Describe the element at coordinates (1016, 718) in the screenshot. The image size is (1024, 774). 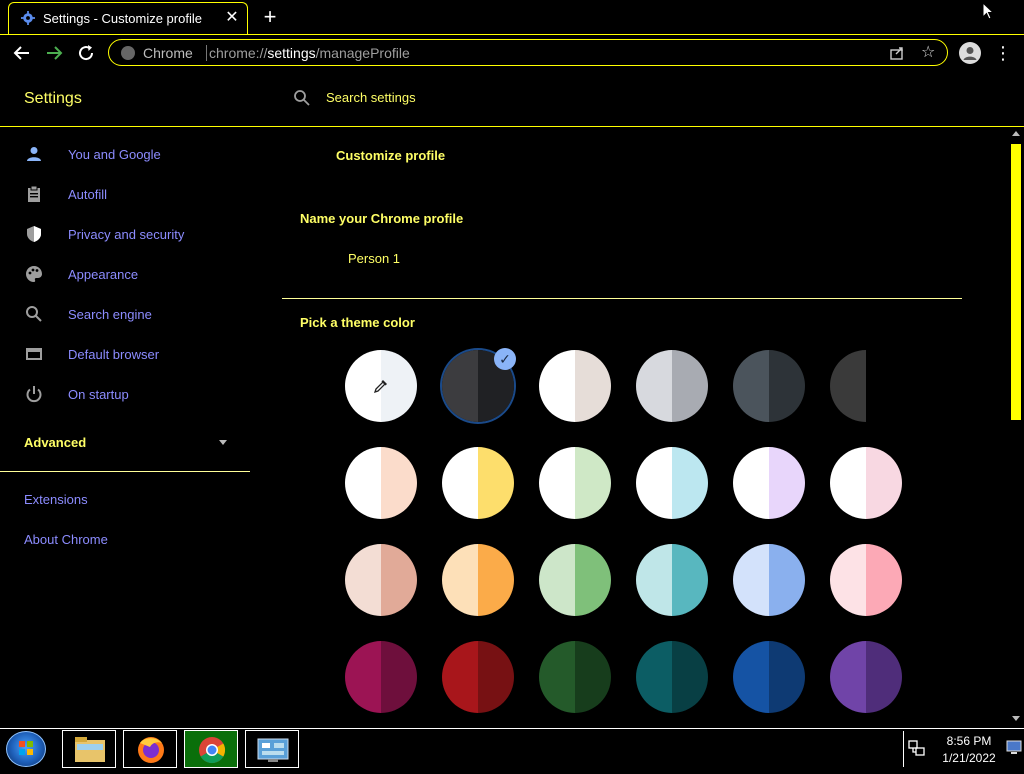
I see `scroll-down-arrow-icon` at that location.